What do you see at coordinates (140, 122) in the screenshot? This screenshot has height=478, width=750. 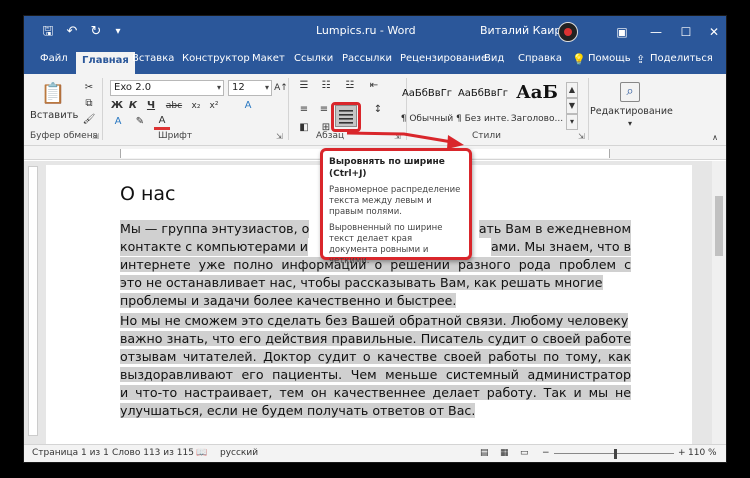 I see `highlight-color-icon: ✎` at bounding box center [140, 122].